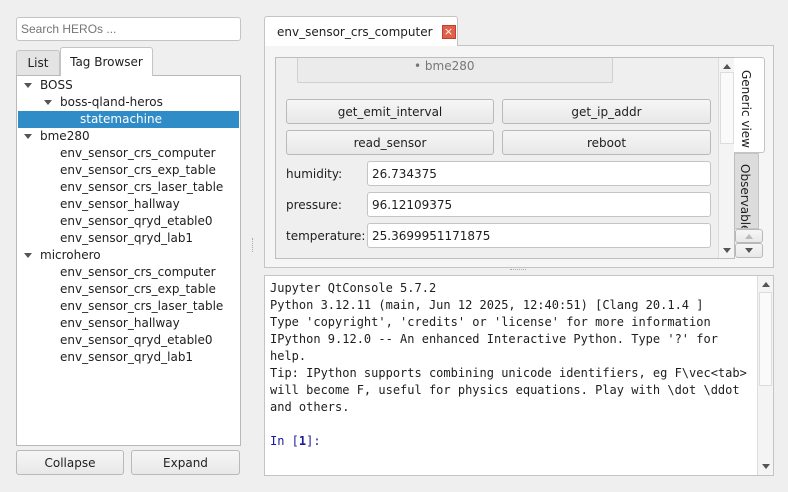 This screenshot has width=788, height=492. Describe the element at coordinates (56, 85) in the screenshot. I see `tree-item-label: BOSS` at that location.